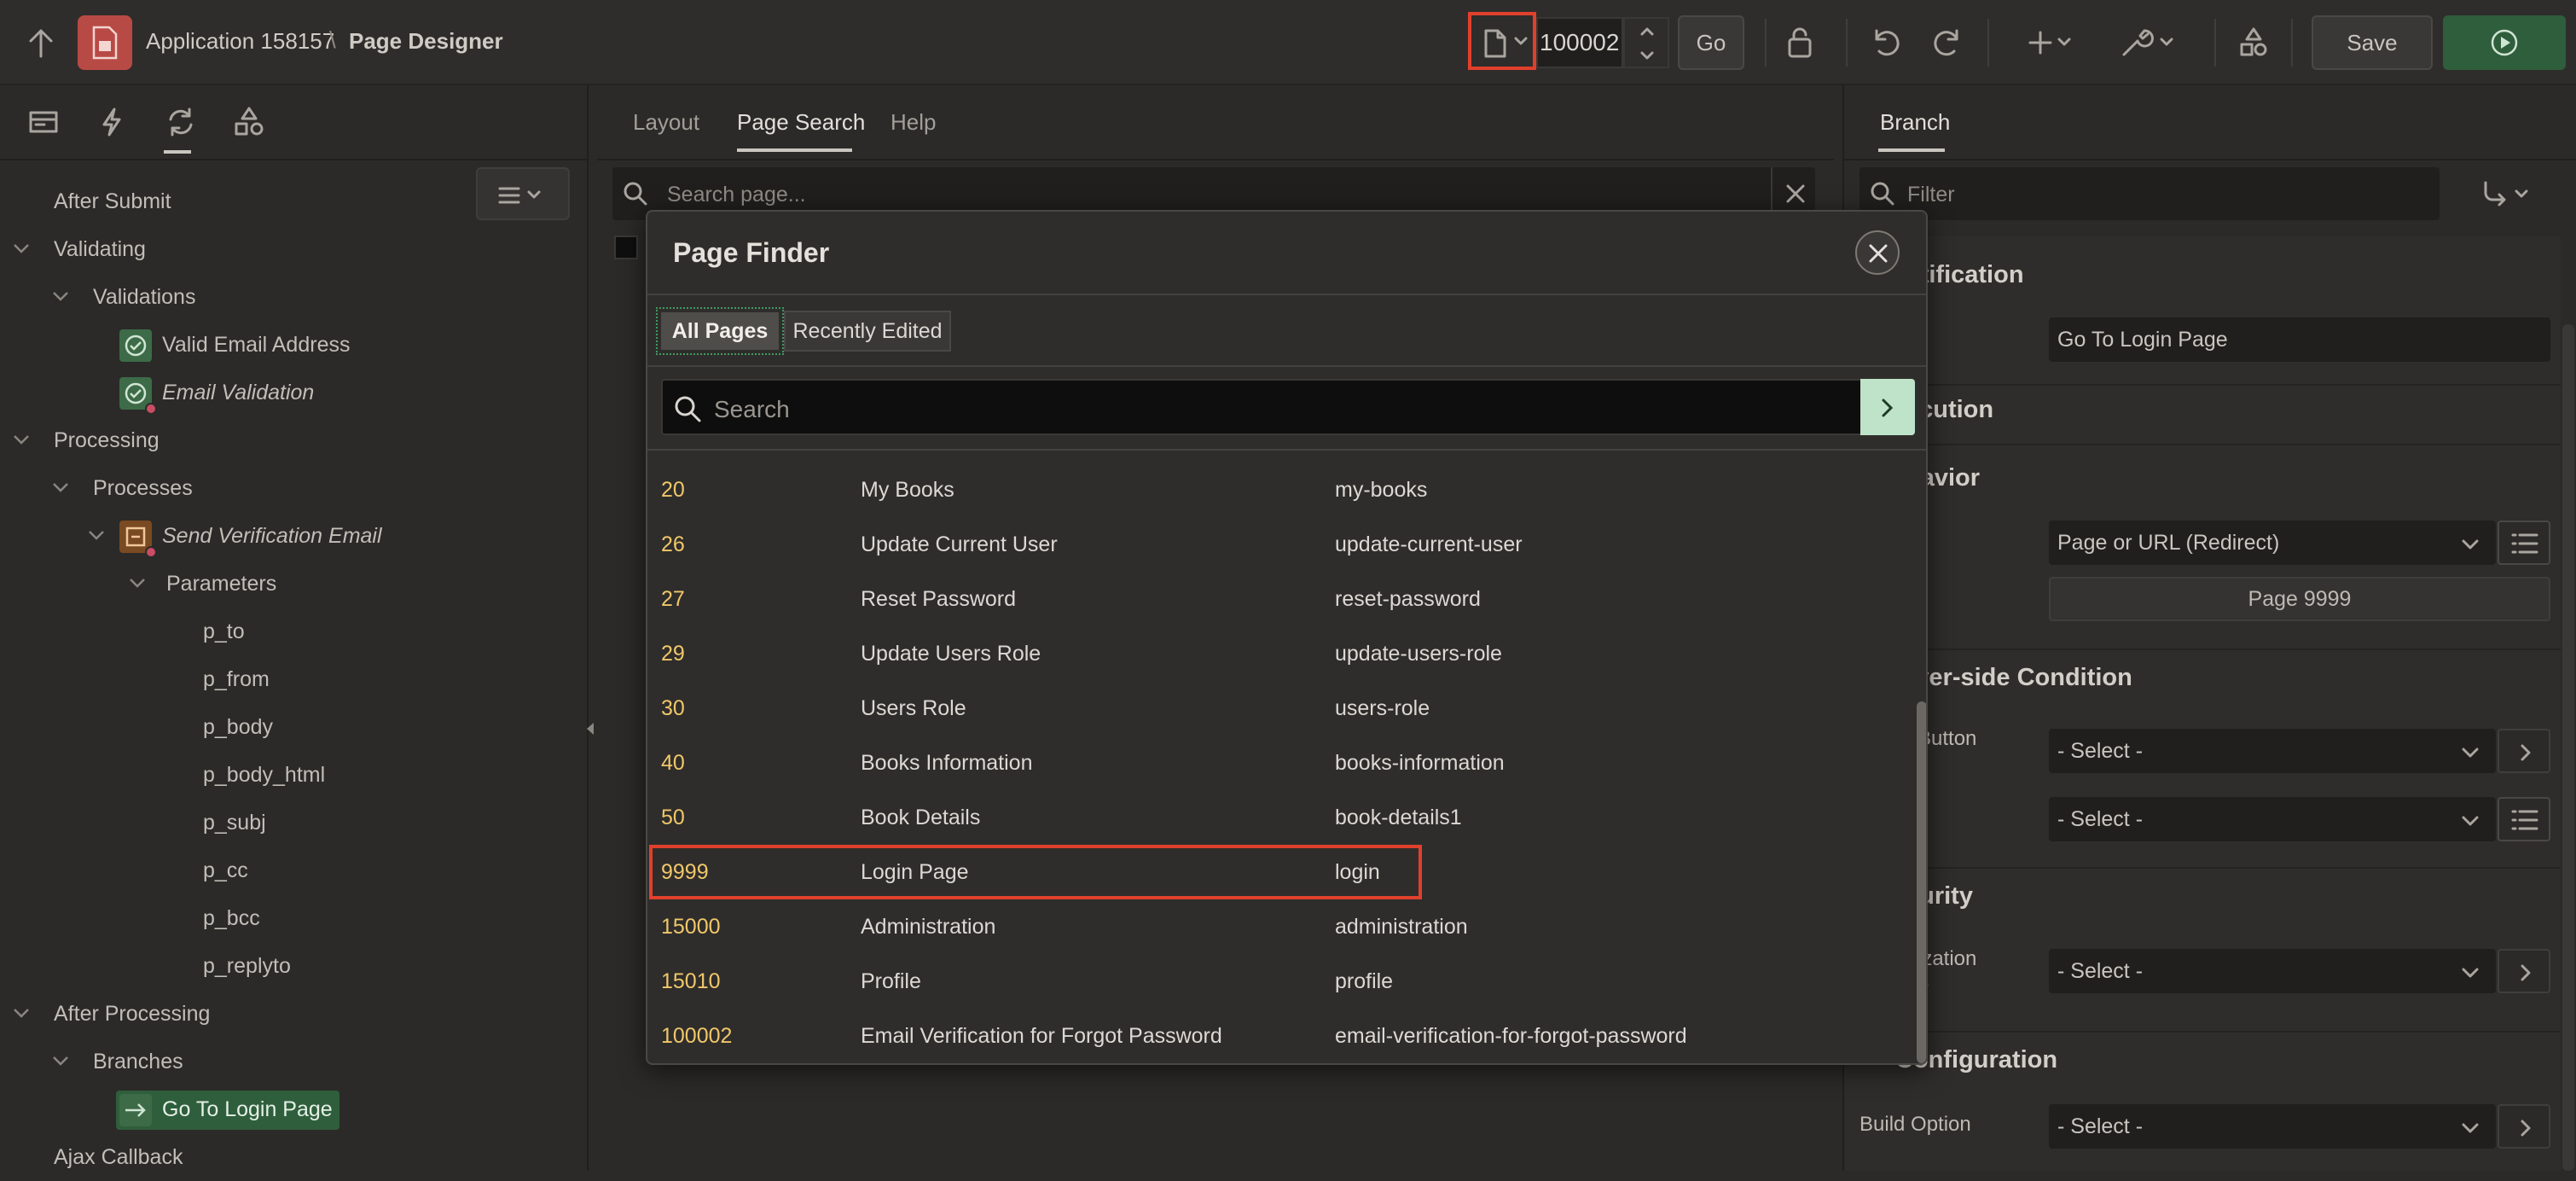 The image size is (2576, 1181). I want to click on wrench-icon, so click(2149, 43).